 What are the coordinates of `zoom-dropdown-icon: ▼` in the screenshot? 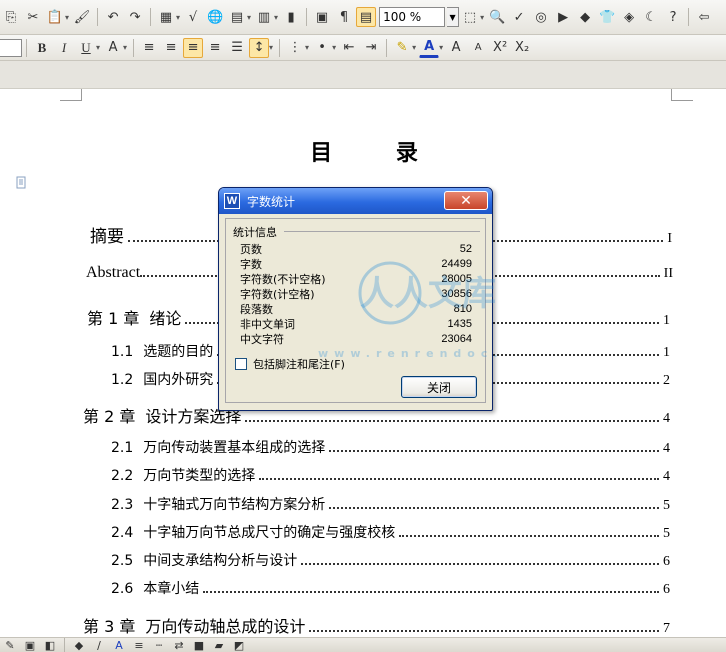 It's located at (453, 17).